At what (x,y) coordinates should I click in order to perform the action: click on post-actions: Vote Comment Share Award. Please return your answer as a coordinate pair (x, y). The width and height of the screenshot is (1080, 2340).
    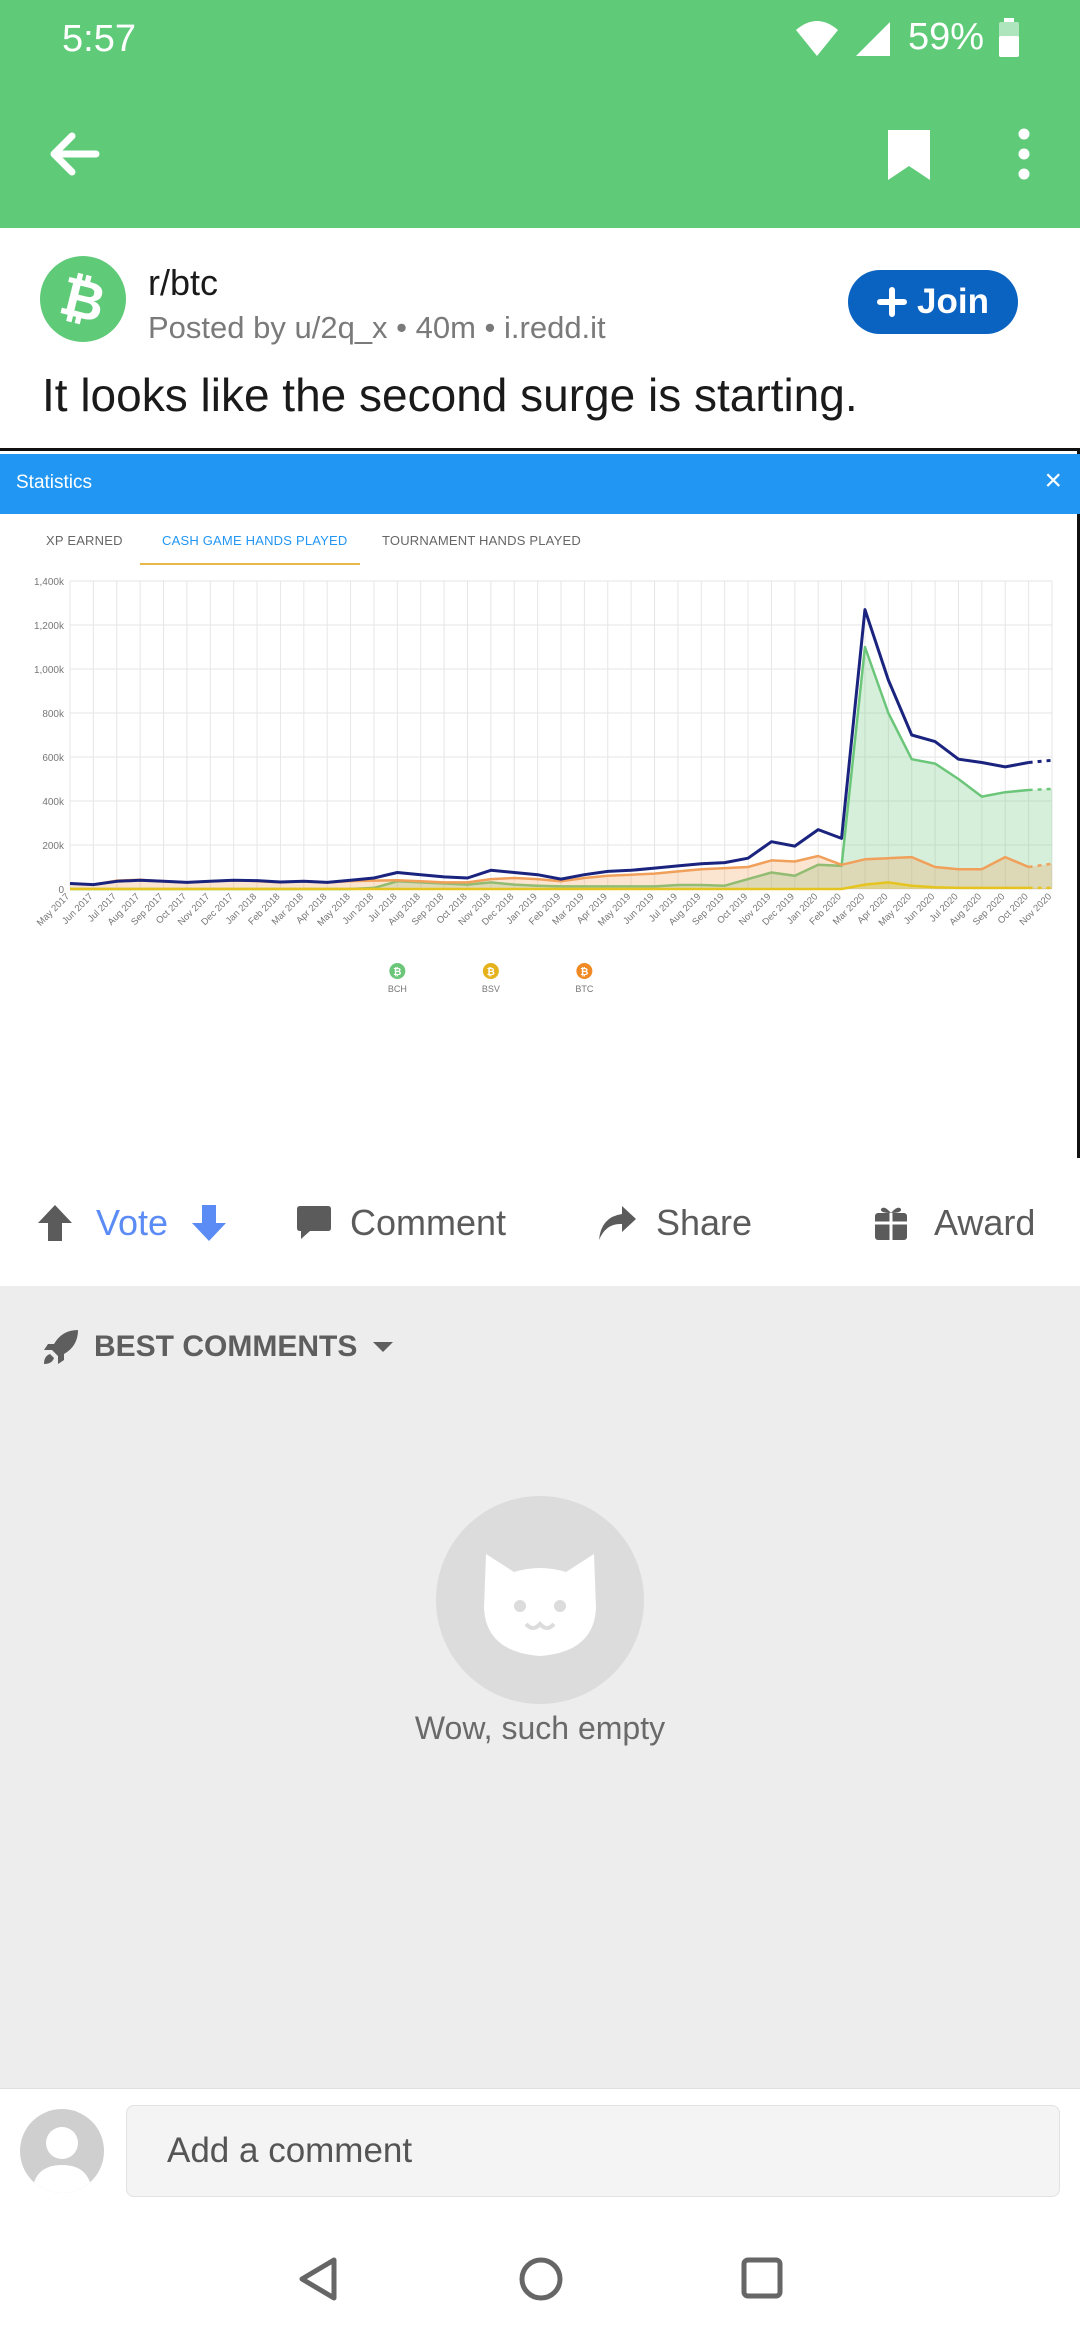
    Looking at the image, I should click on (540, 1222).